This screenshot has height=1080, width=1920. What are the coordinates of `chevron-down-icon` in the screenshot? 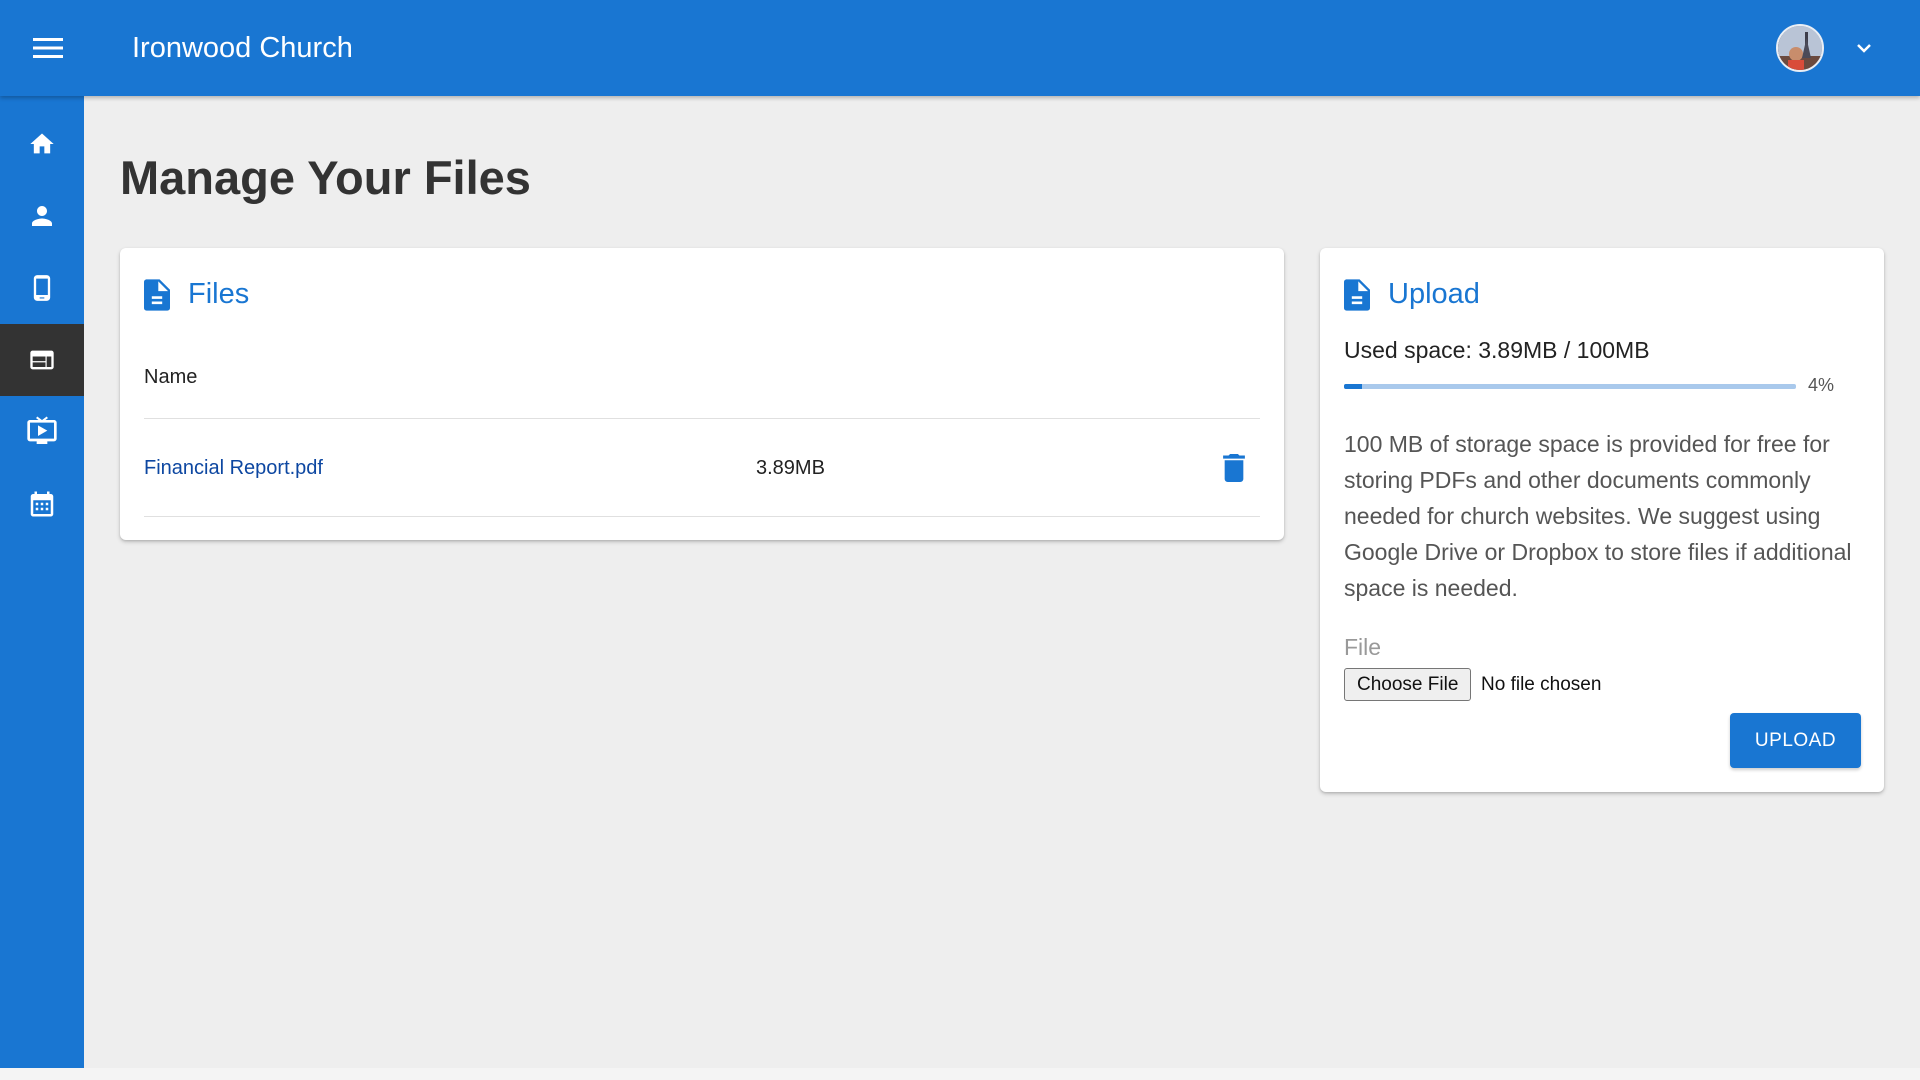 It's located at (1864, 48).